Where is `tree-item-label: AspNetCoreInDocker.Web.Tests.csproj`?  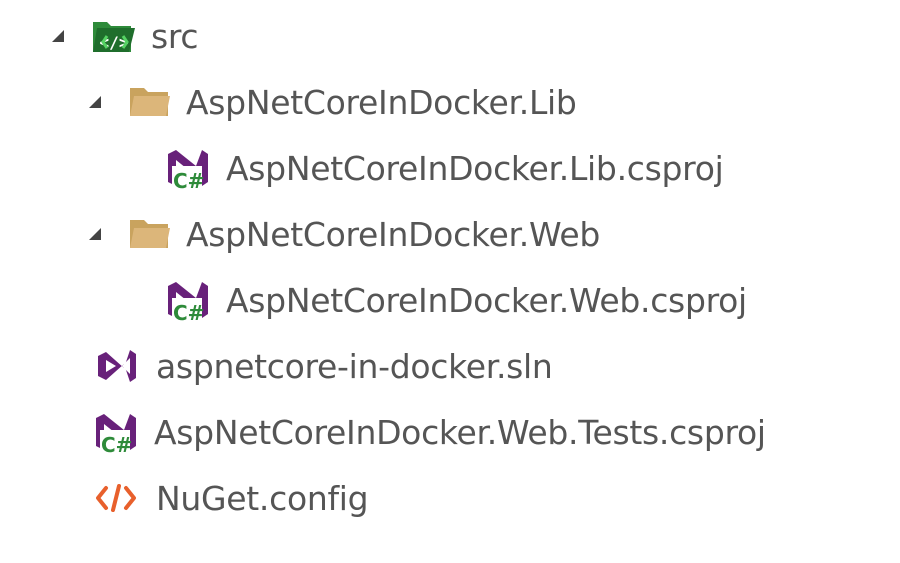
tree-item-label: AspNetCoreInDocker.Web.Tests.csproj is located at coordinates (460, 432).